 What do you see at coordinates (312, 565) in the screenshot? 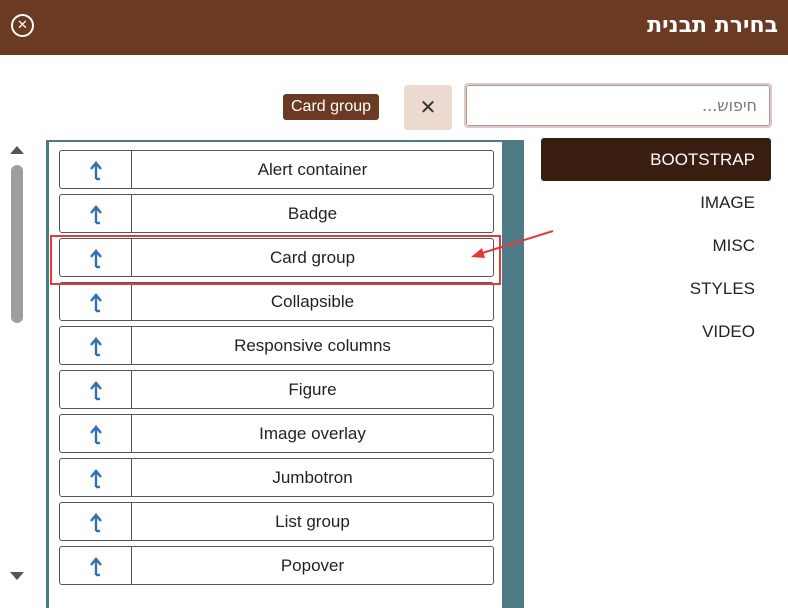
I see `template-label: Popover` at bounding box center [312, 565].